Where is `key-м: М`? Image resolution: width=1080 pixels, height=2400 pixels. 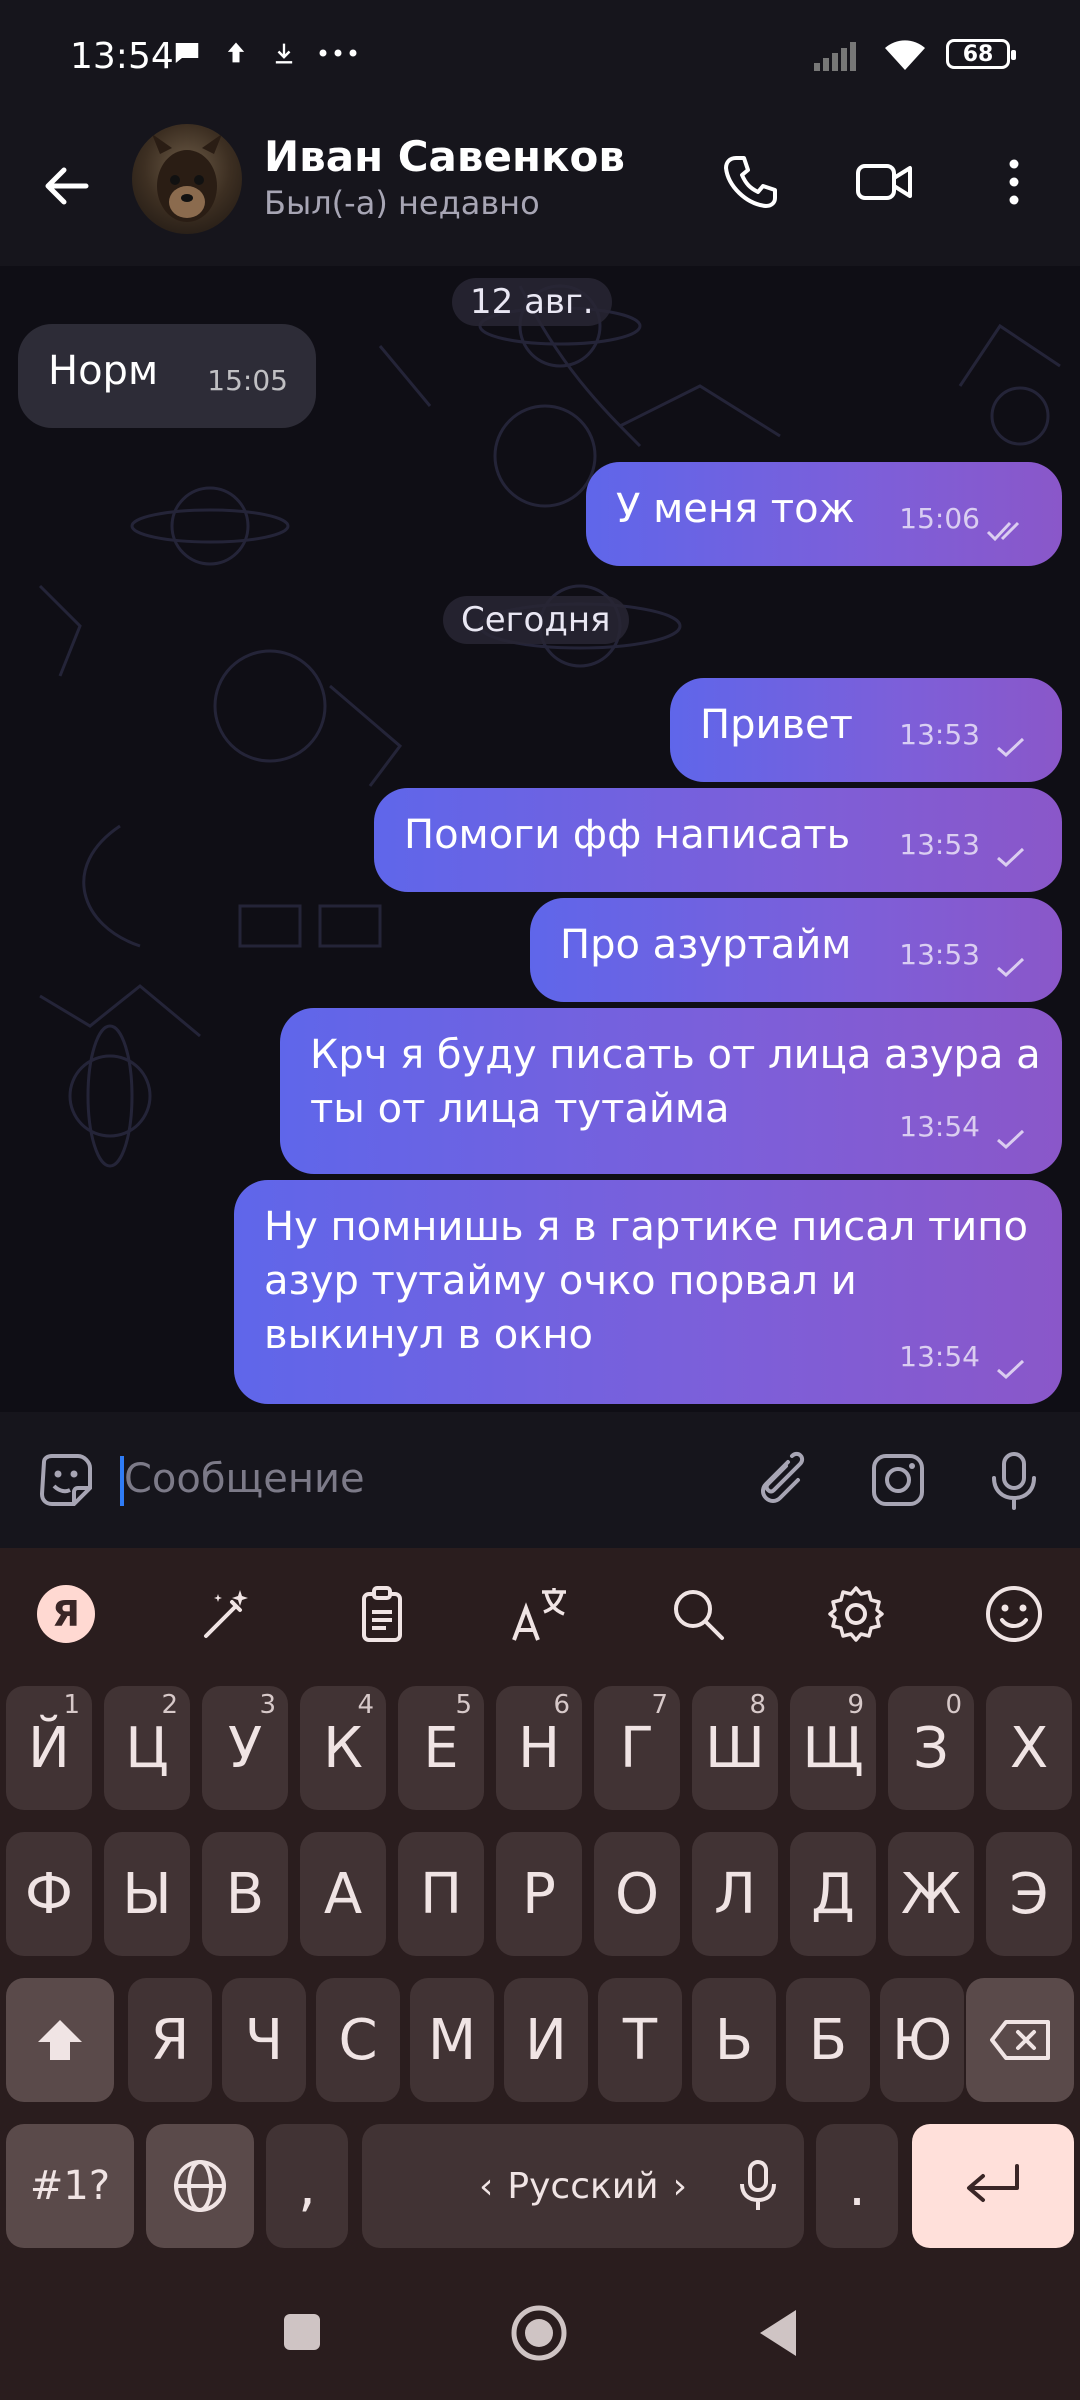
key-м: М is located at coordinates (452, 2040).